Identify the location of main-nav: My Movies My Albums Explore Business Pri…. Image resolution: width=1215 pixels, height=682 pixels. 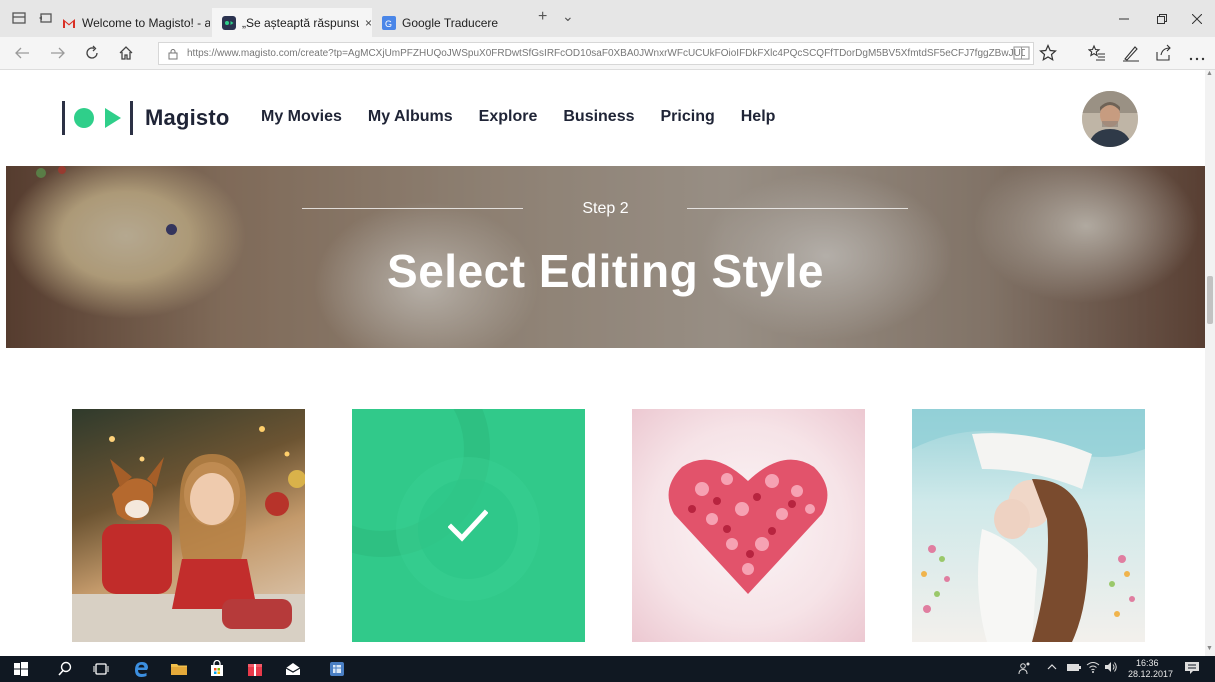
(531, 117).